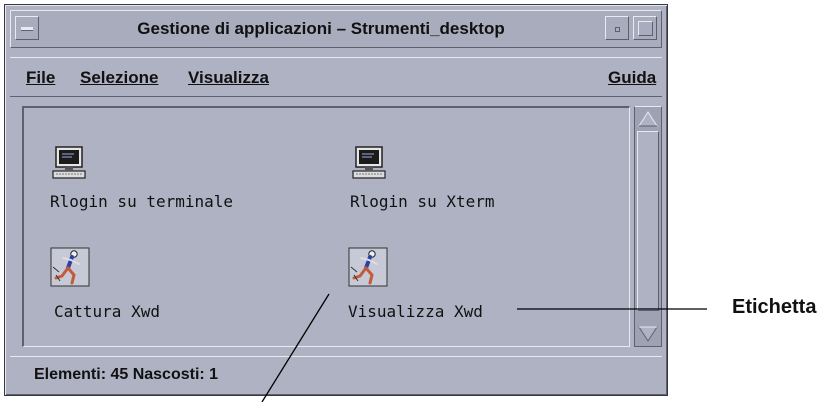  I want to click on menu-selezione: Selezione, so click(119, 78).